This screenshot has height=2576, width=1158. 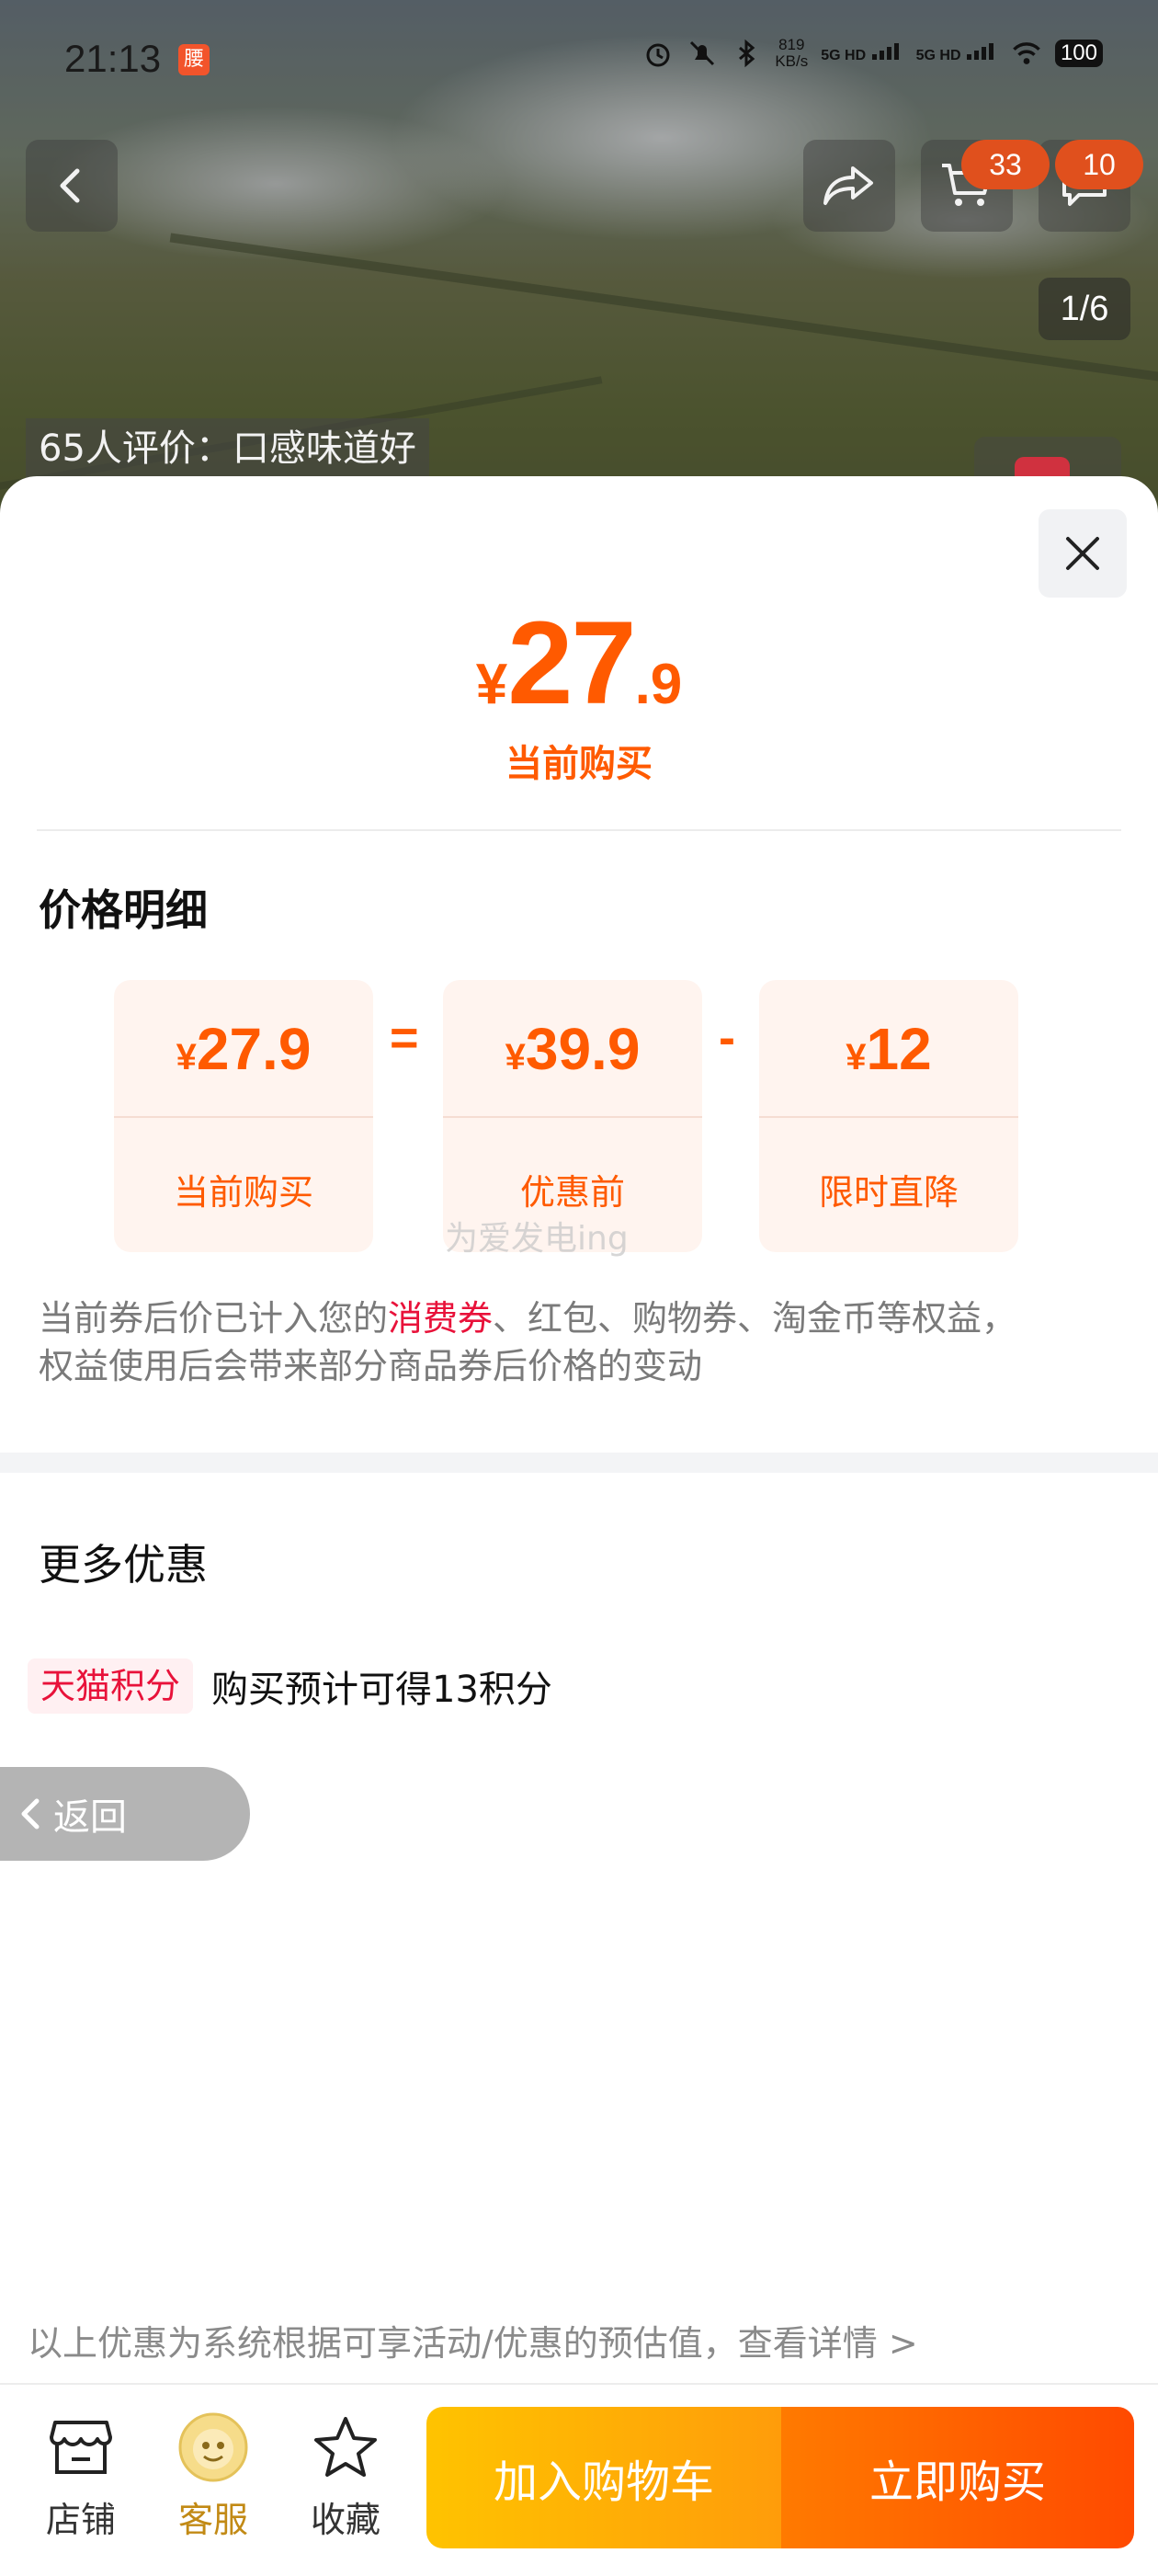 What do you see at coordinates (658, 53) in the screenshot?
I see `alarm-icon` at bounding box center [658, 53].